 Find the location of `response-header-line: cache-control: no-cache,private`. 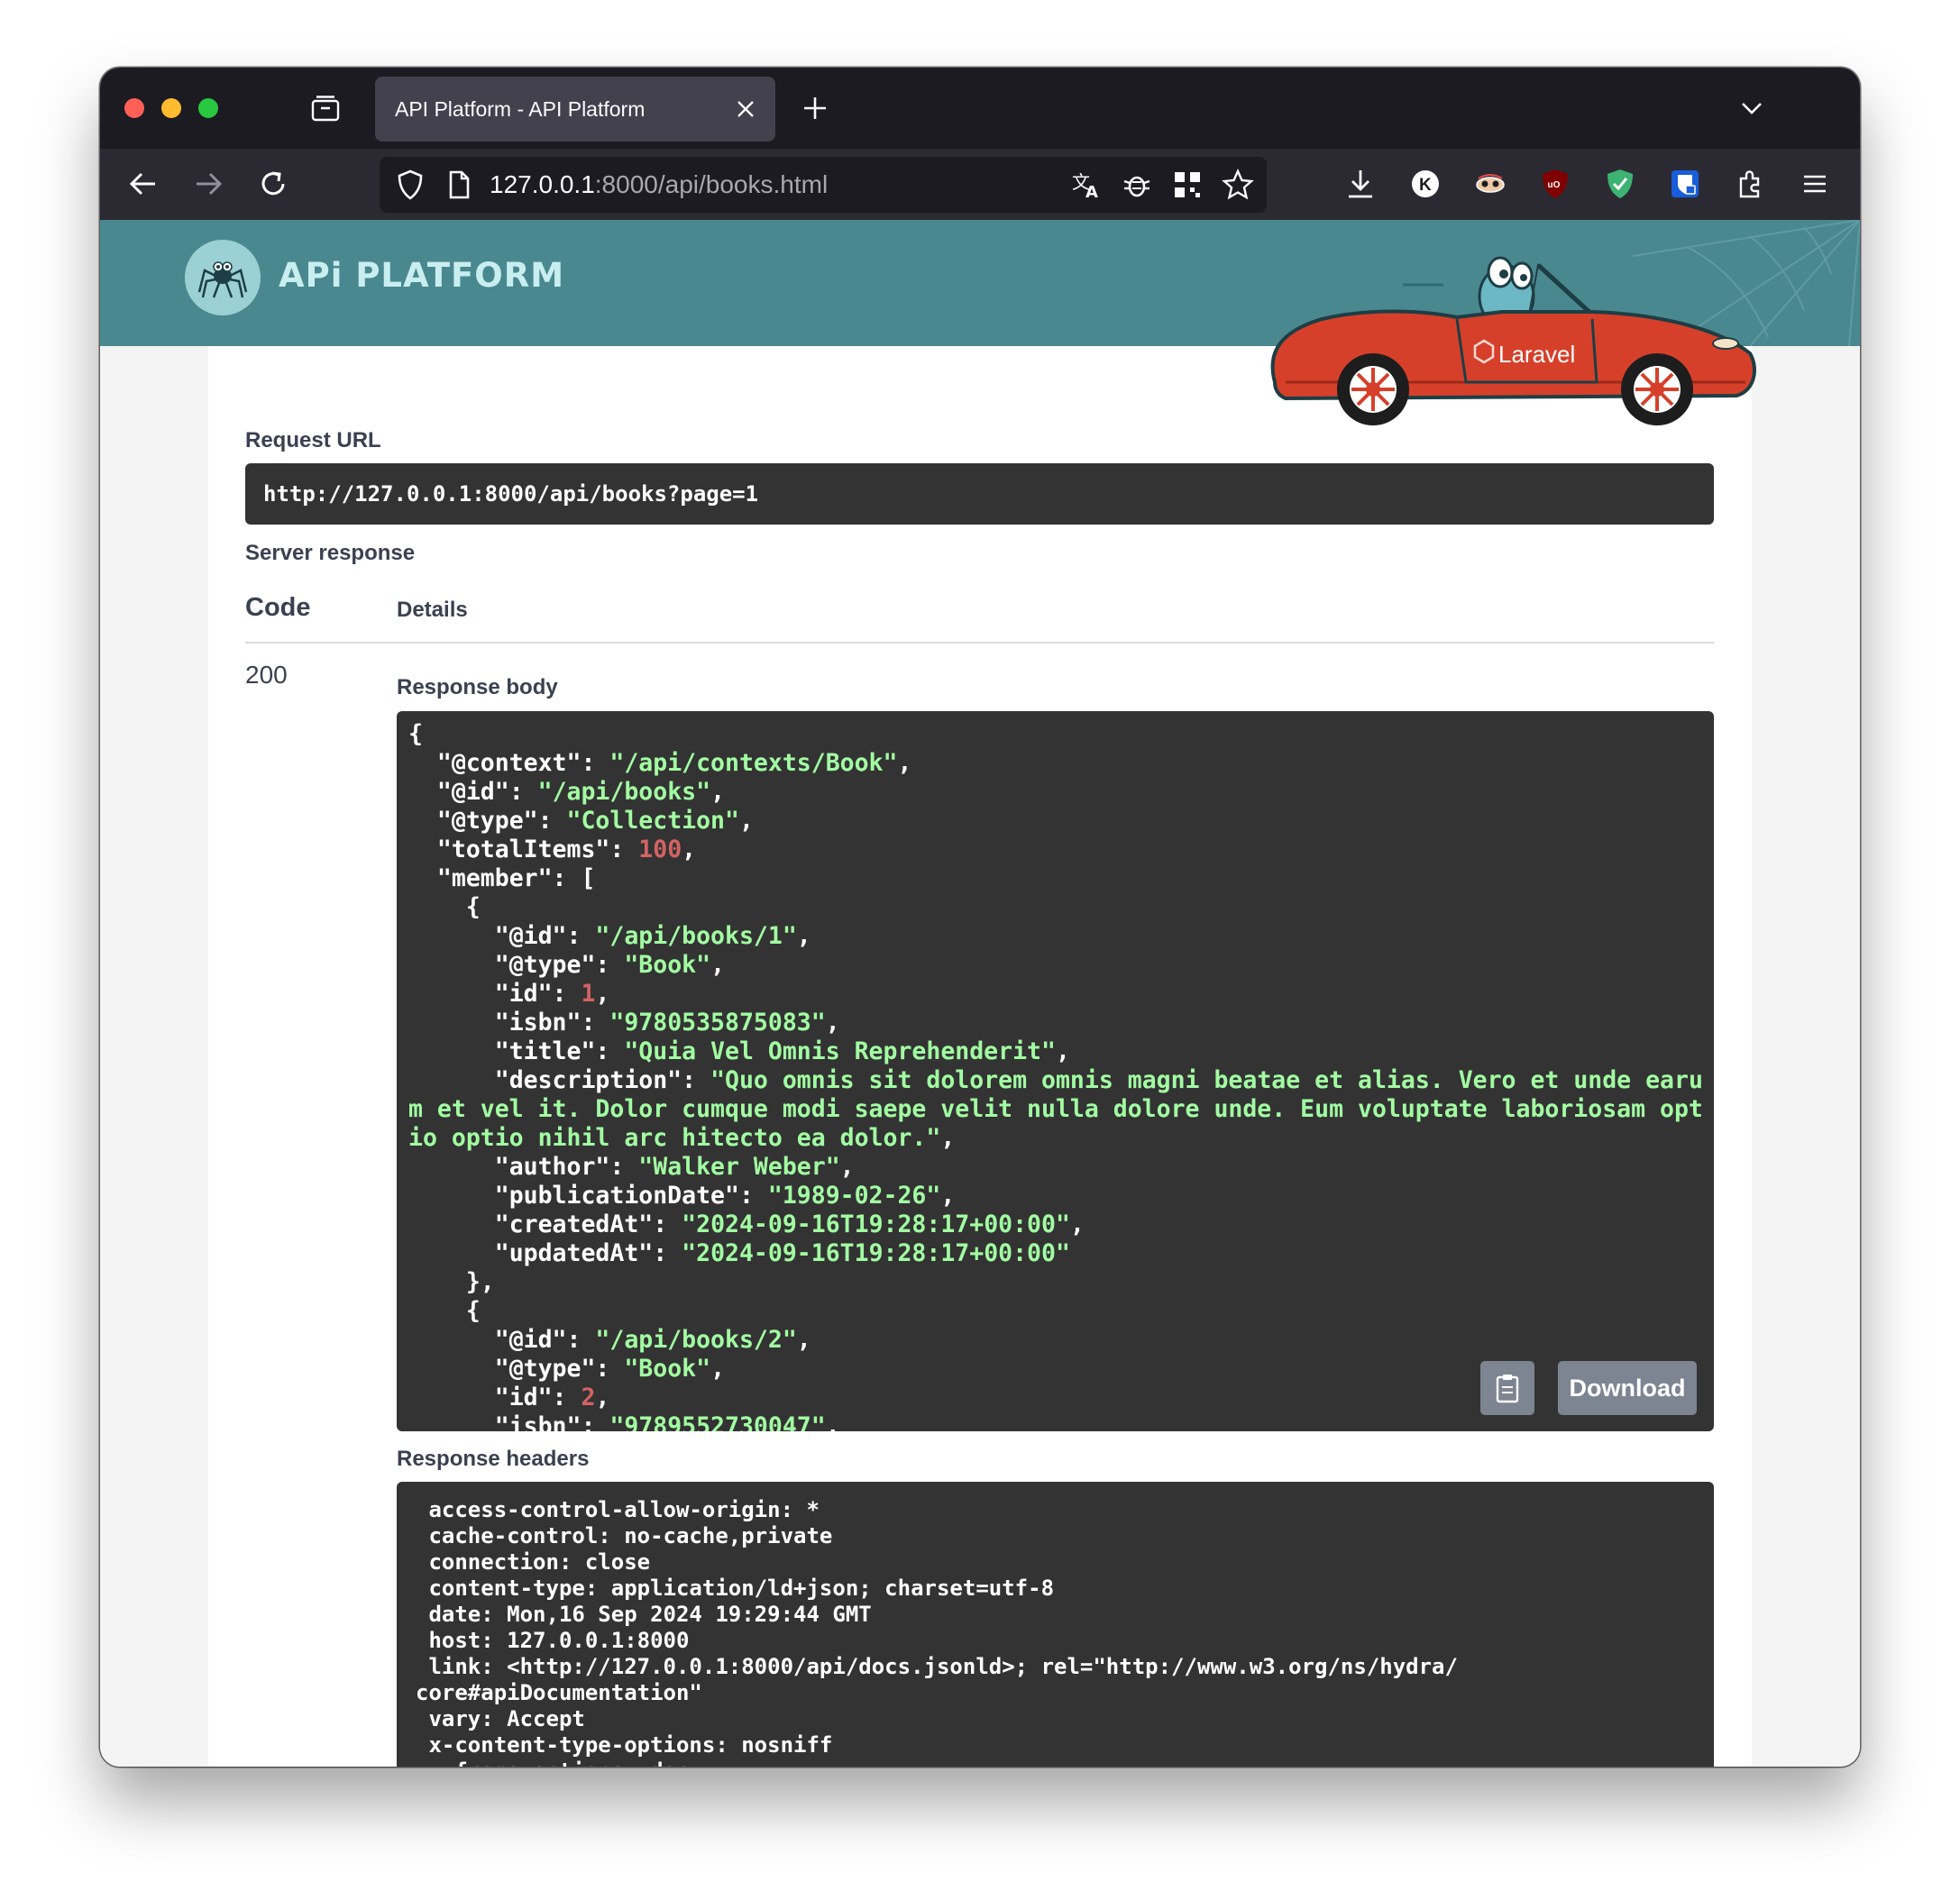

response-header-line: cache-control: no-cache,private is located at coordinates (631, 1536).